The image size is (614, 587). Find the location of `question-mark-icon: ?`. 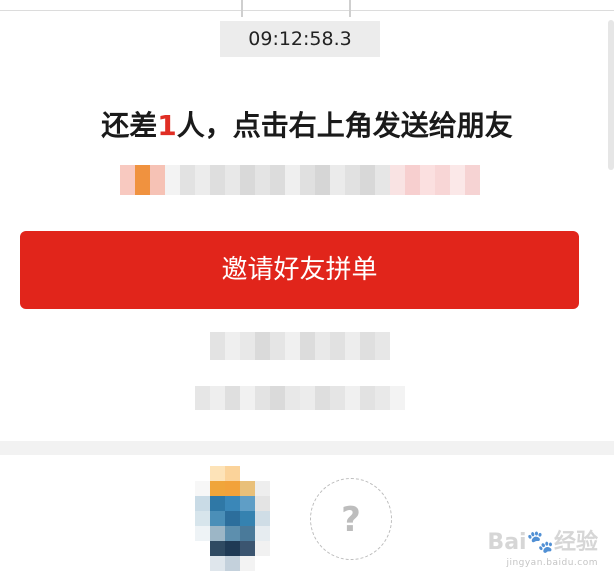

question-mark-icon: ? is located at coordinates (351, 520).